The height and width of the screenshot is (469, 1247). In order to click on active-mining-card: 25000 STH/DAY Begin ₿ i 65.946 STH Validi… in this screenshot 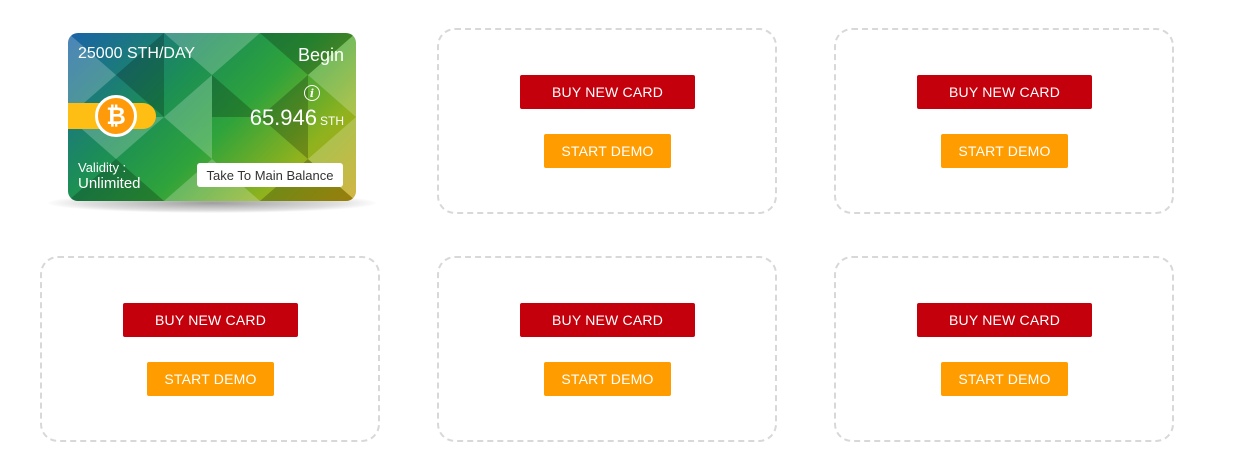, I will do `click(212, 117)`.